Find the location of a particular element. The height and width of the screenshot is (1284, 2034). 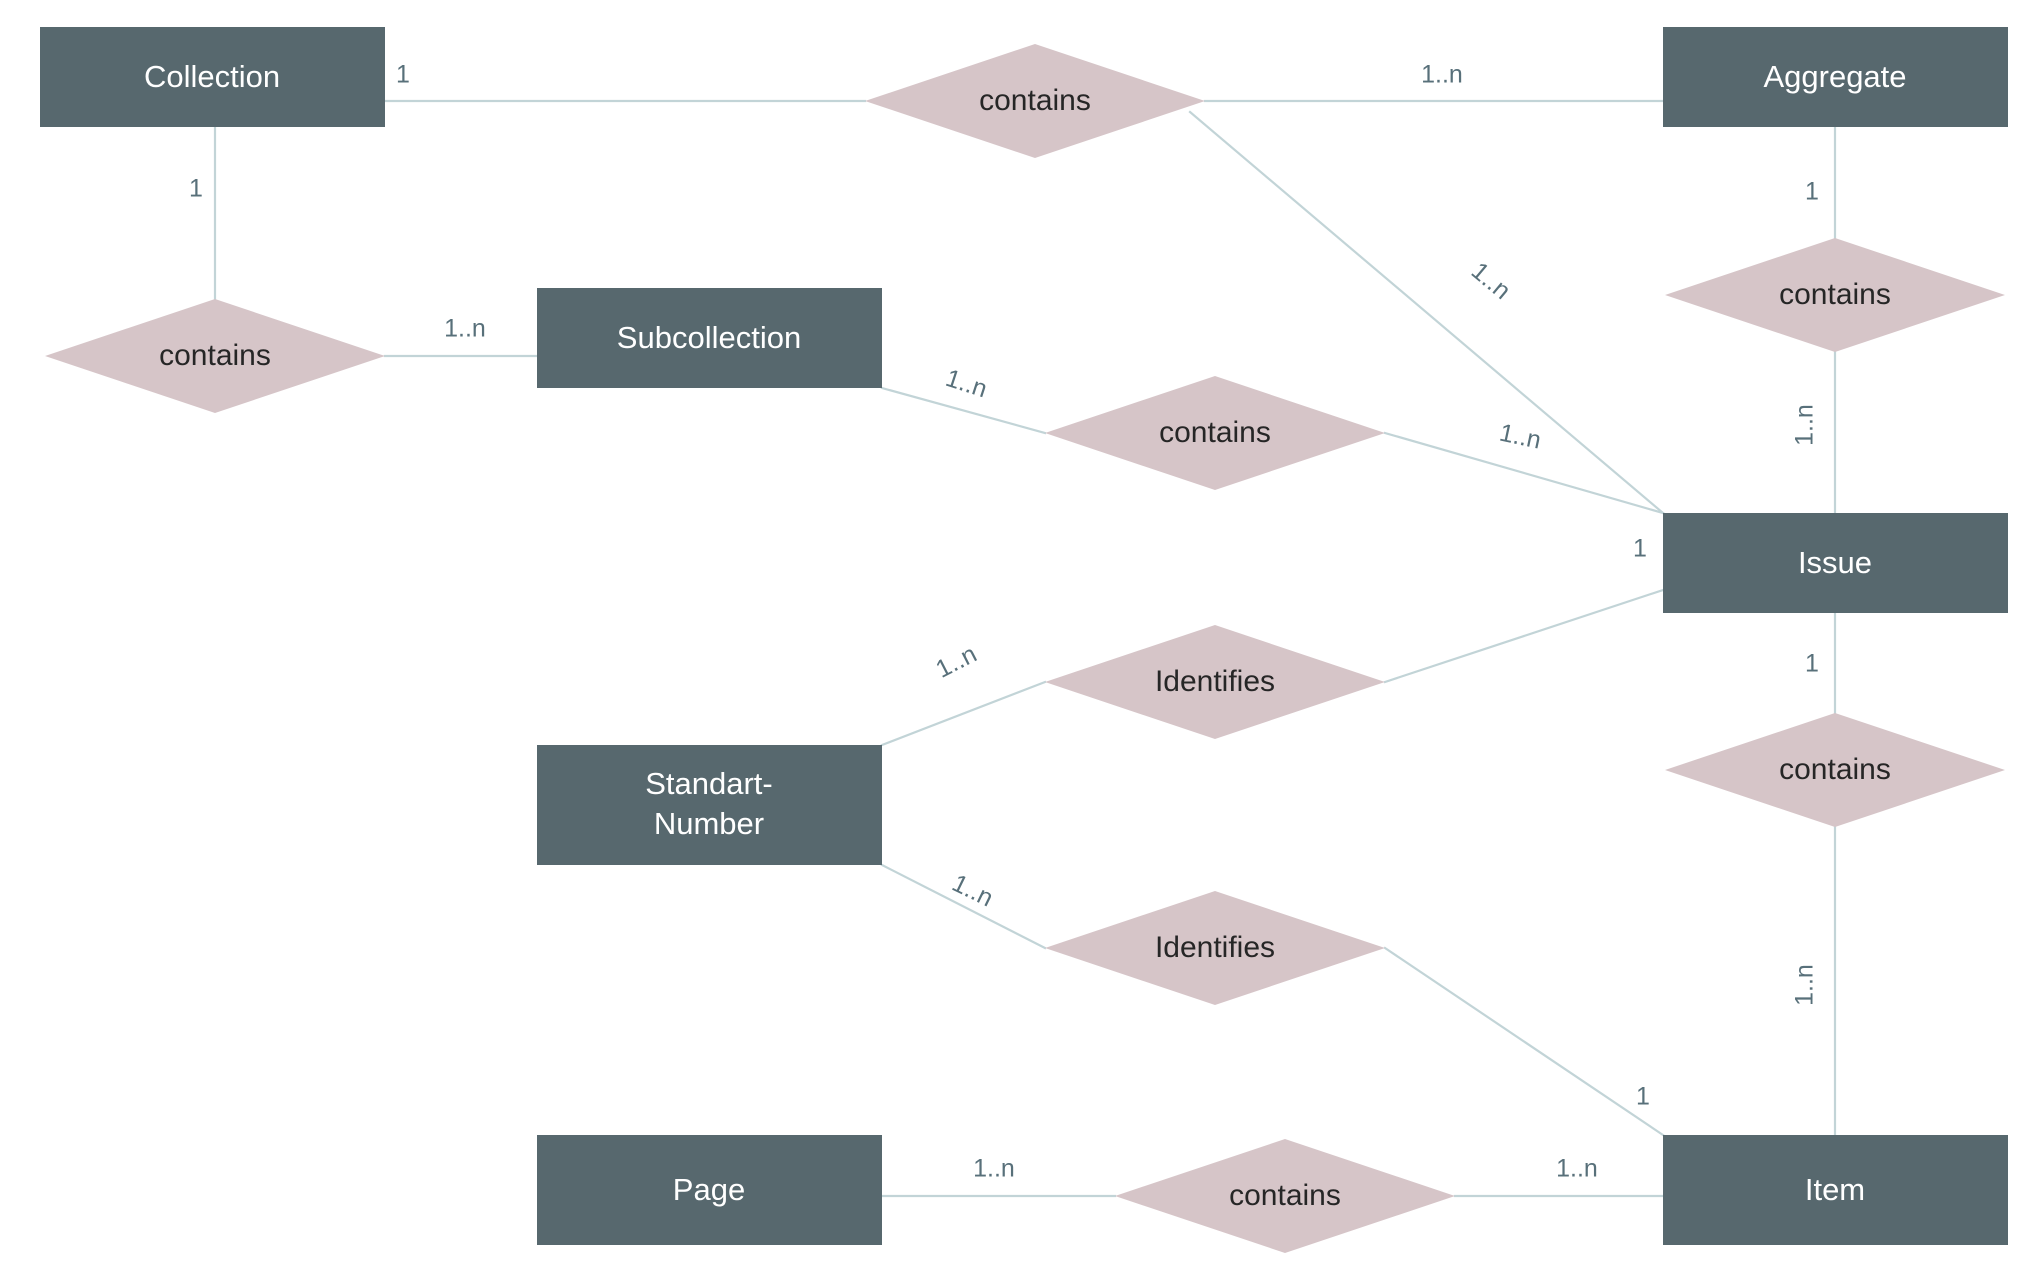

relationship-contains-subcollection-issue: contains is located at coordinates (1215, 433).